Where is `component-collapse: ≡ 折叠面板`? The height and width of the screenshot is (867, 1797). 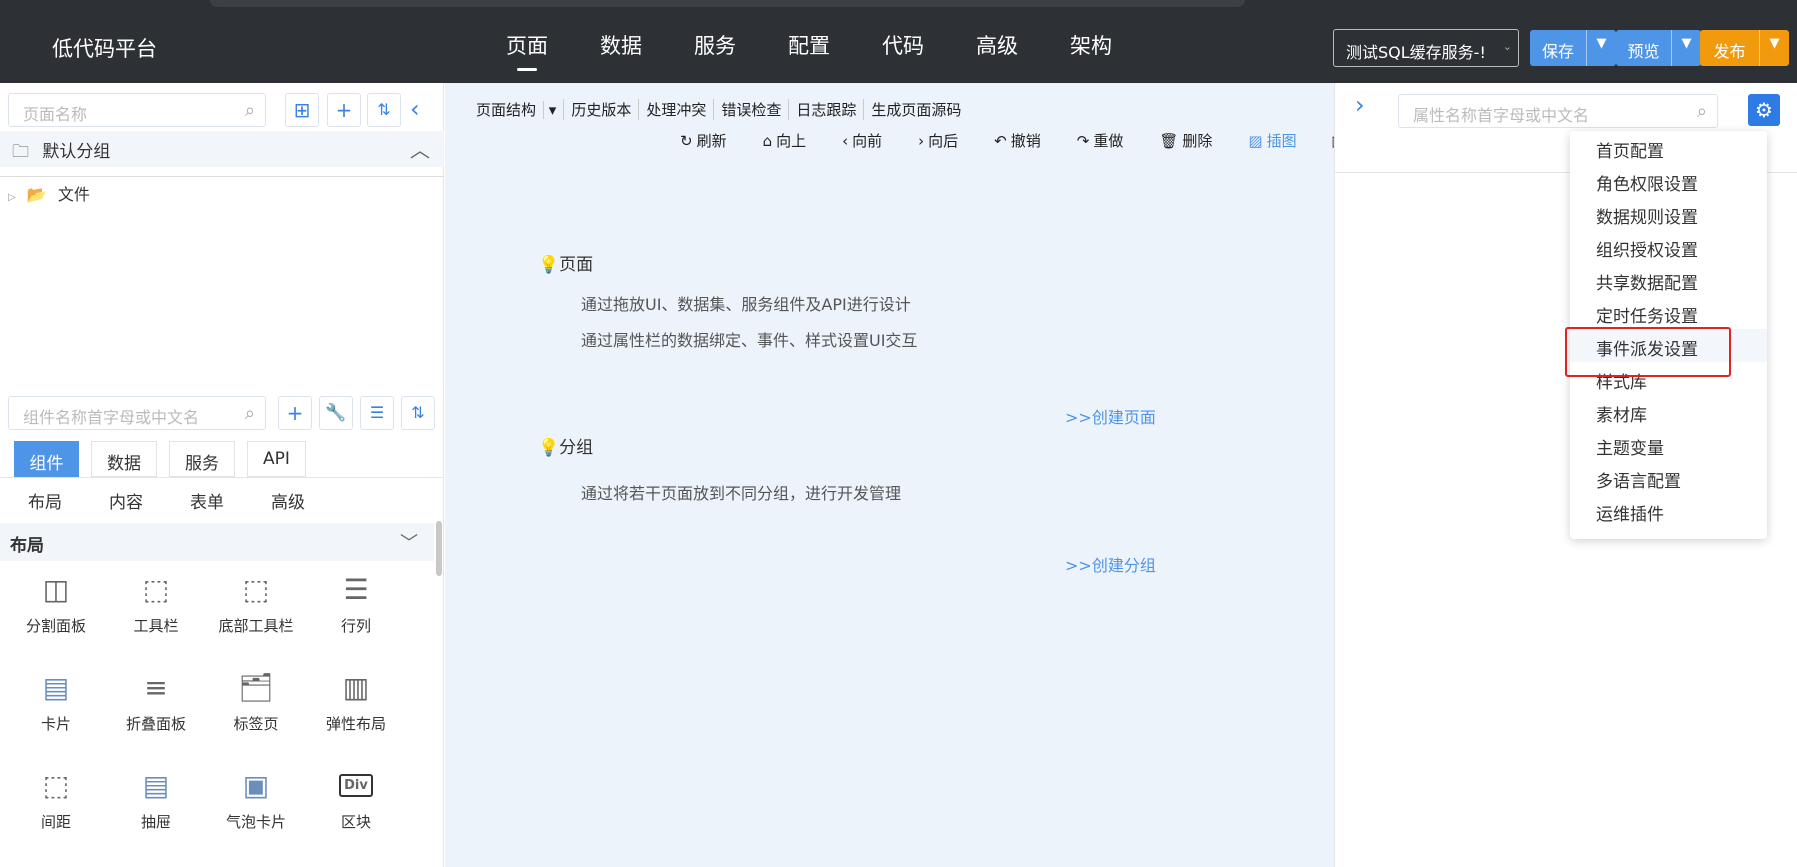 component-collapse: ≡ 折叠面板 is located at coordinates (156, 702).